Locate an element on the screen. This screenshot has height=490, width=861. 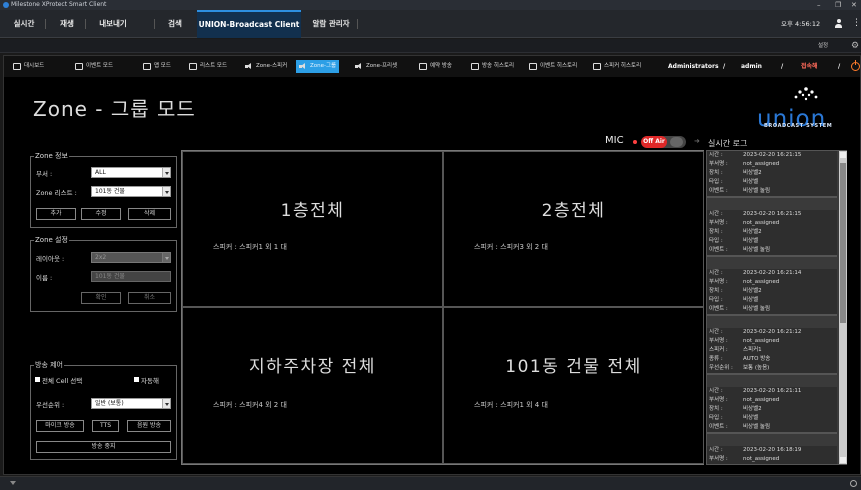
mic-toggle: Off Air is located at coordinates (663, 142).